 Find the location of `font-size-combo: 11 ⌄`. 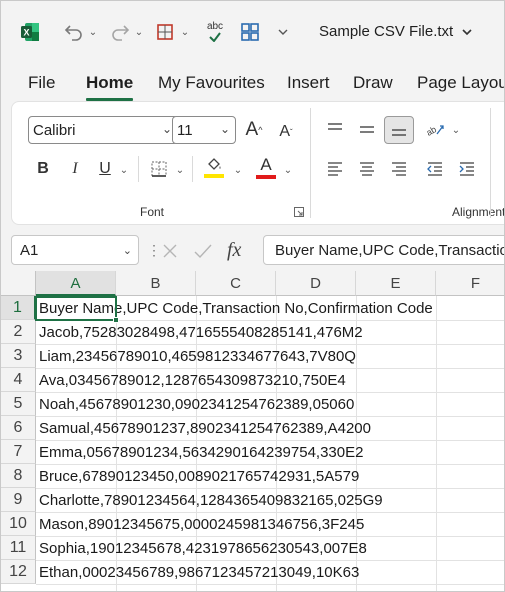

font-size-combo: 11 ⌄ is located at coordinates (204, 130).